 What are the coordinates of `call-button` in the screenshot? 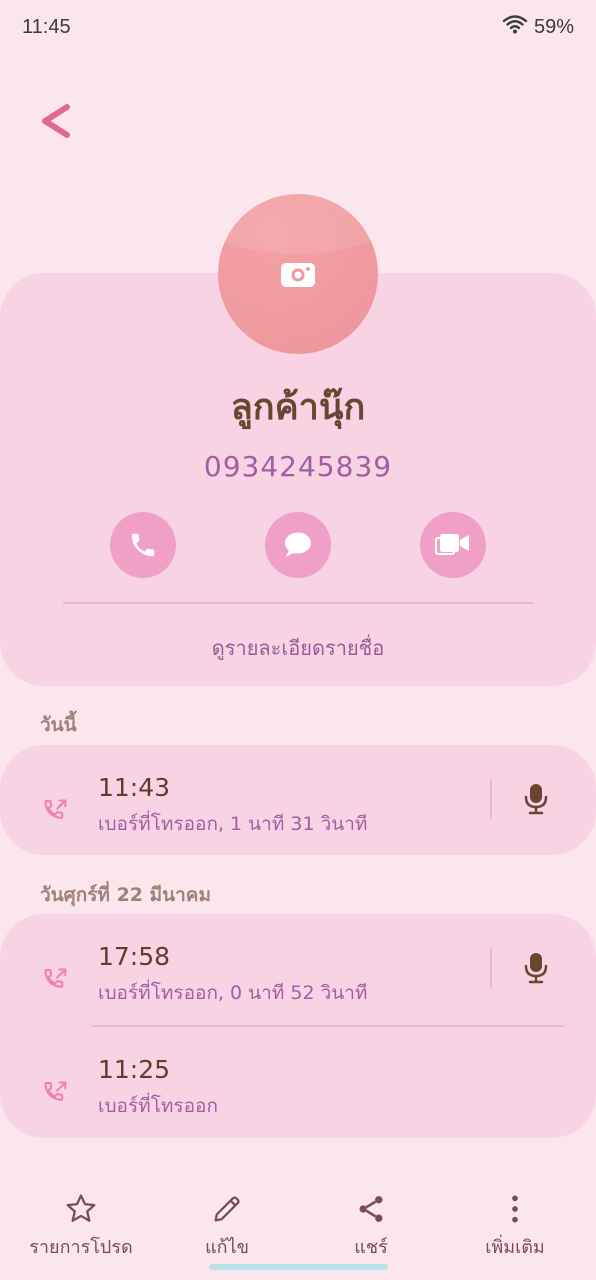 It's located at (143, 545).